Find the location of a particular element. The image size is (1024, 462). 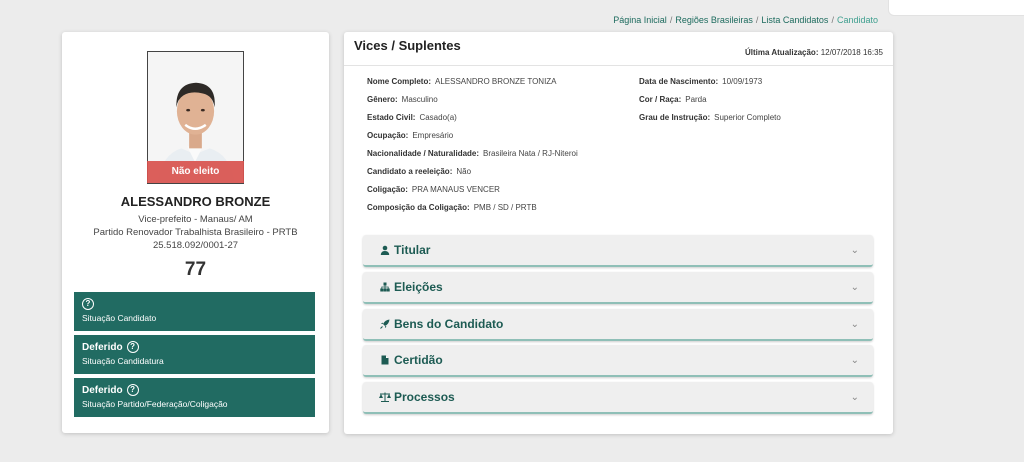

file-icon is located at coordinates (384, 360).